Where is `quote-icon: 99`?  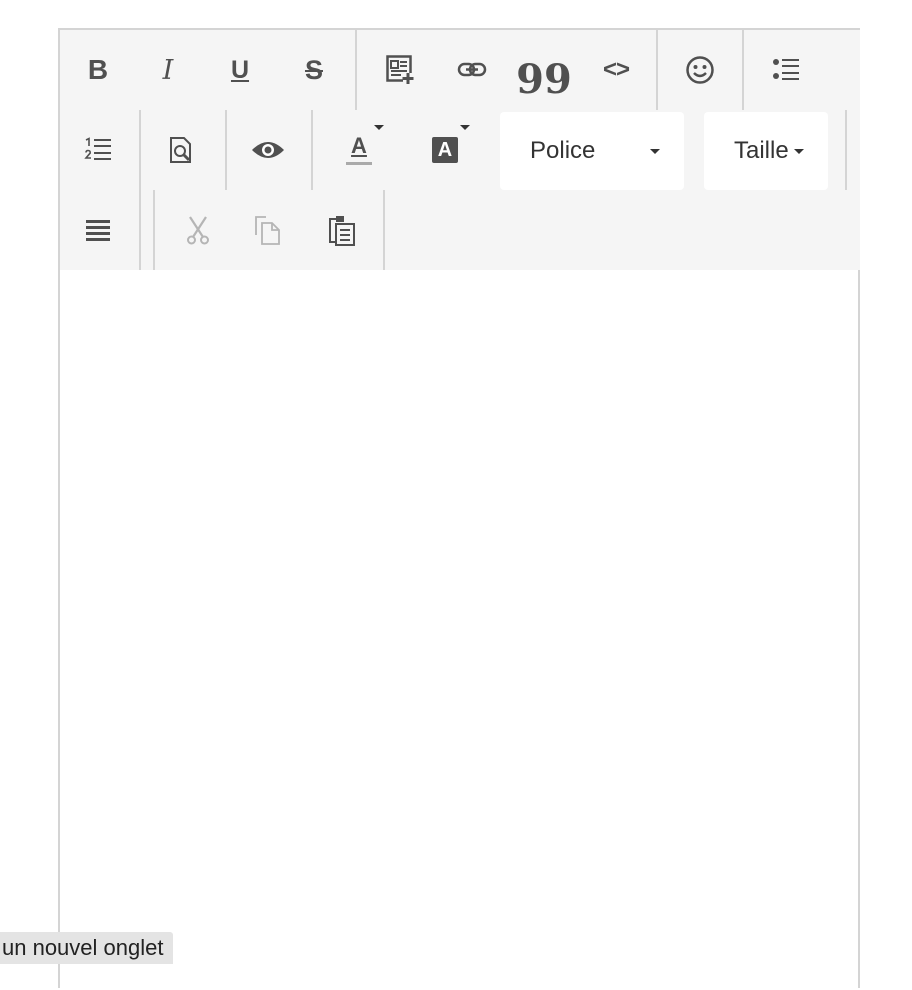
quote-icon: 99 is located at coordinates (544, 79).